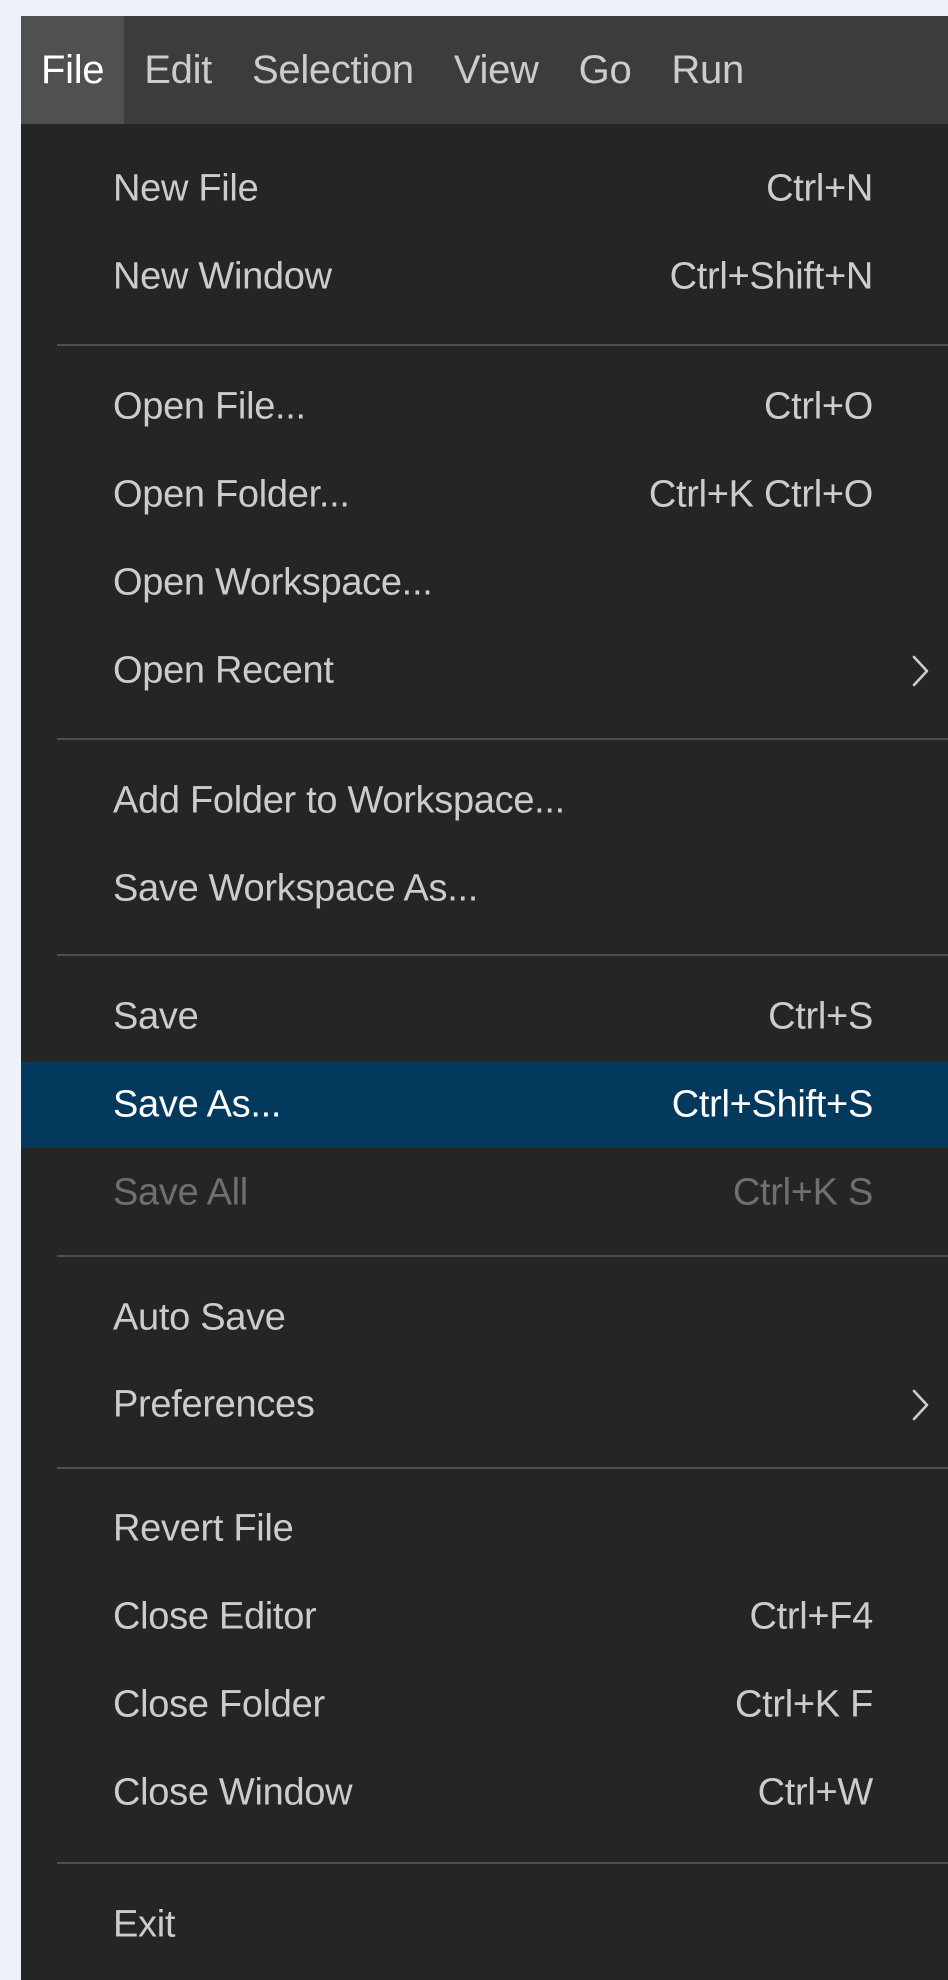 This screenshot has width=948, height=1980. Describe the element at coordinates (484, 1193) in the screenshot. I see `menu-item-save-all: Save All Ctrl+K S` at that location.